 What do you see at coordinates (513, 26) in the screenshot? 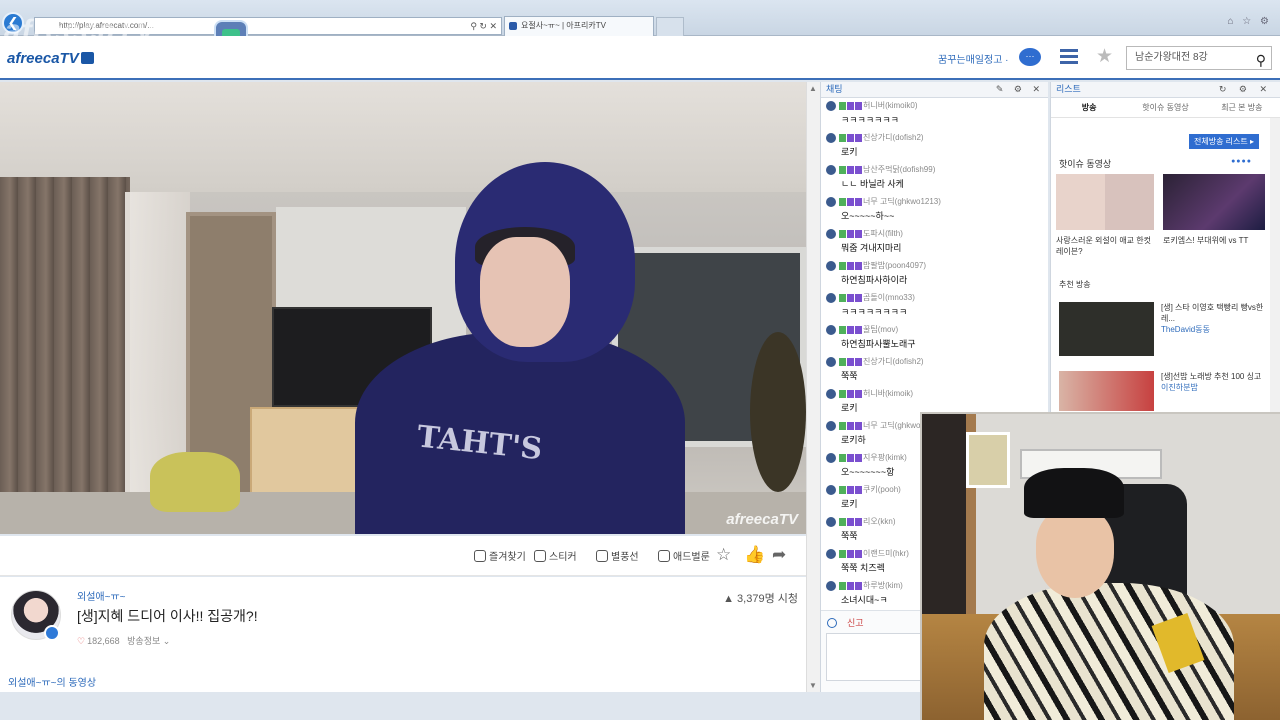
I see `favicon-icon` at bounding box center [513, 26].